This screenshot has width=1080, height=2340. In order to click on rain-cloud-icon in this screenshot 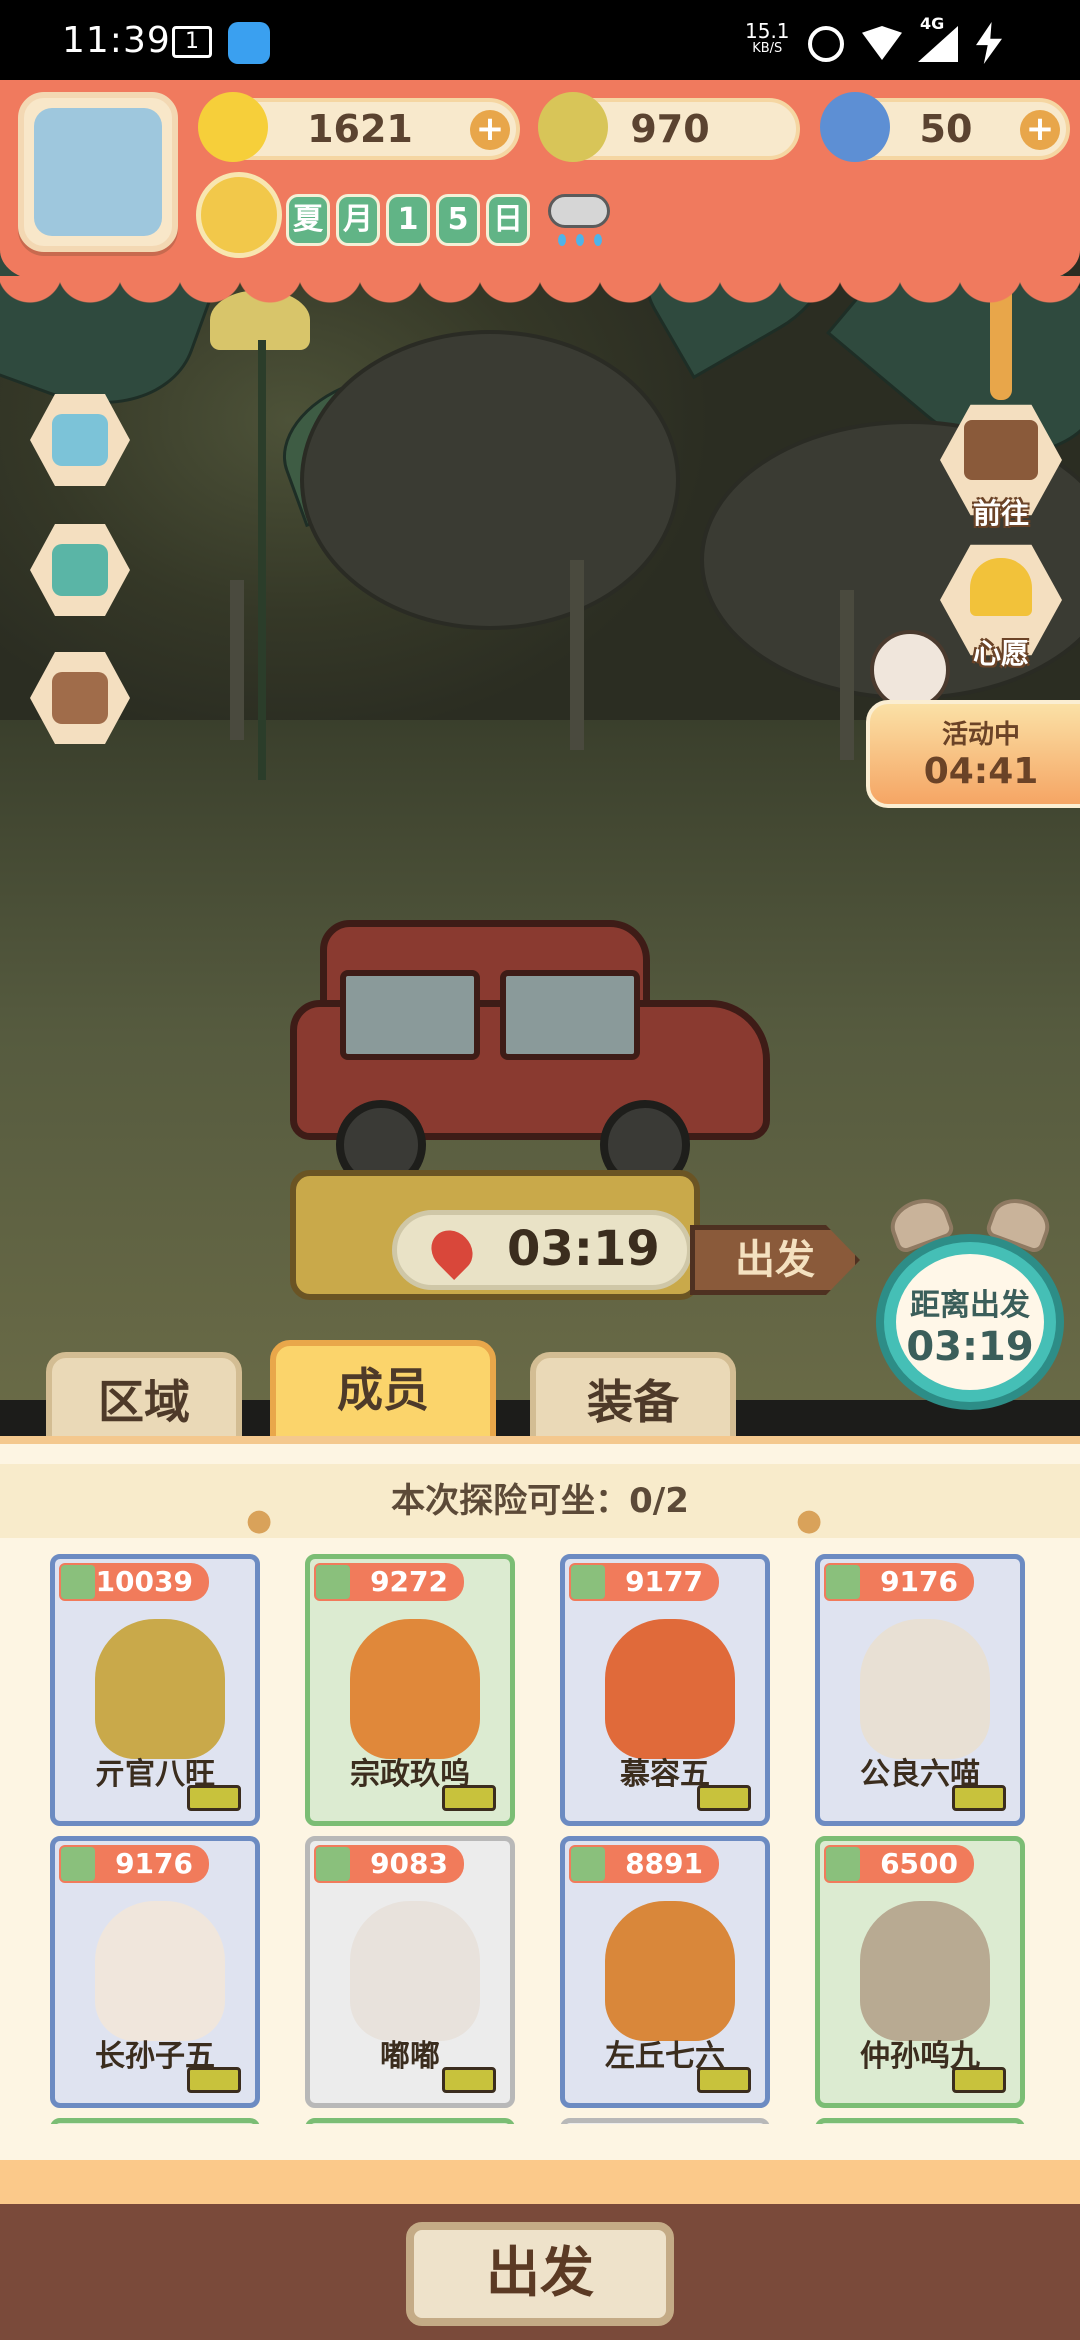, I will do `click(579, 220)`.